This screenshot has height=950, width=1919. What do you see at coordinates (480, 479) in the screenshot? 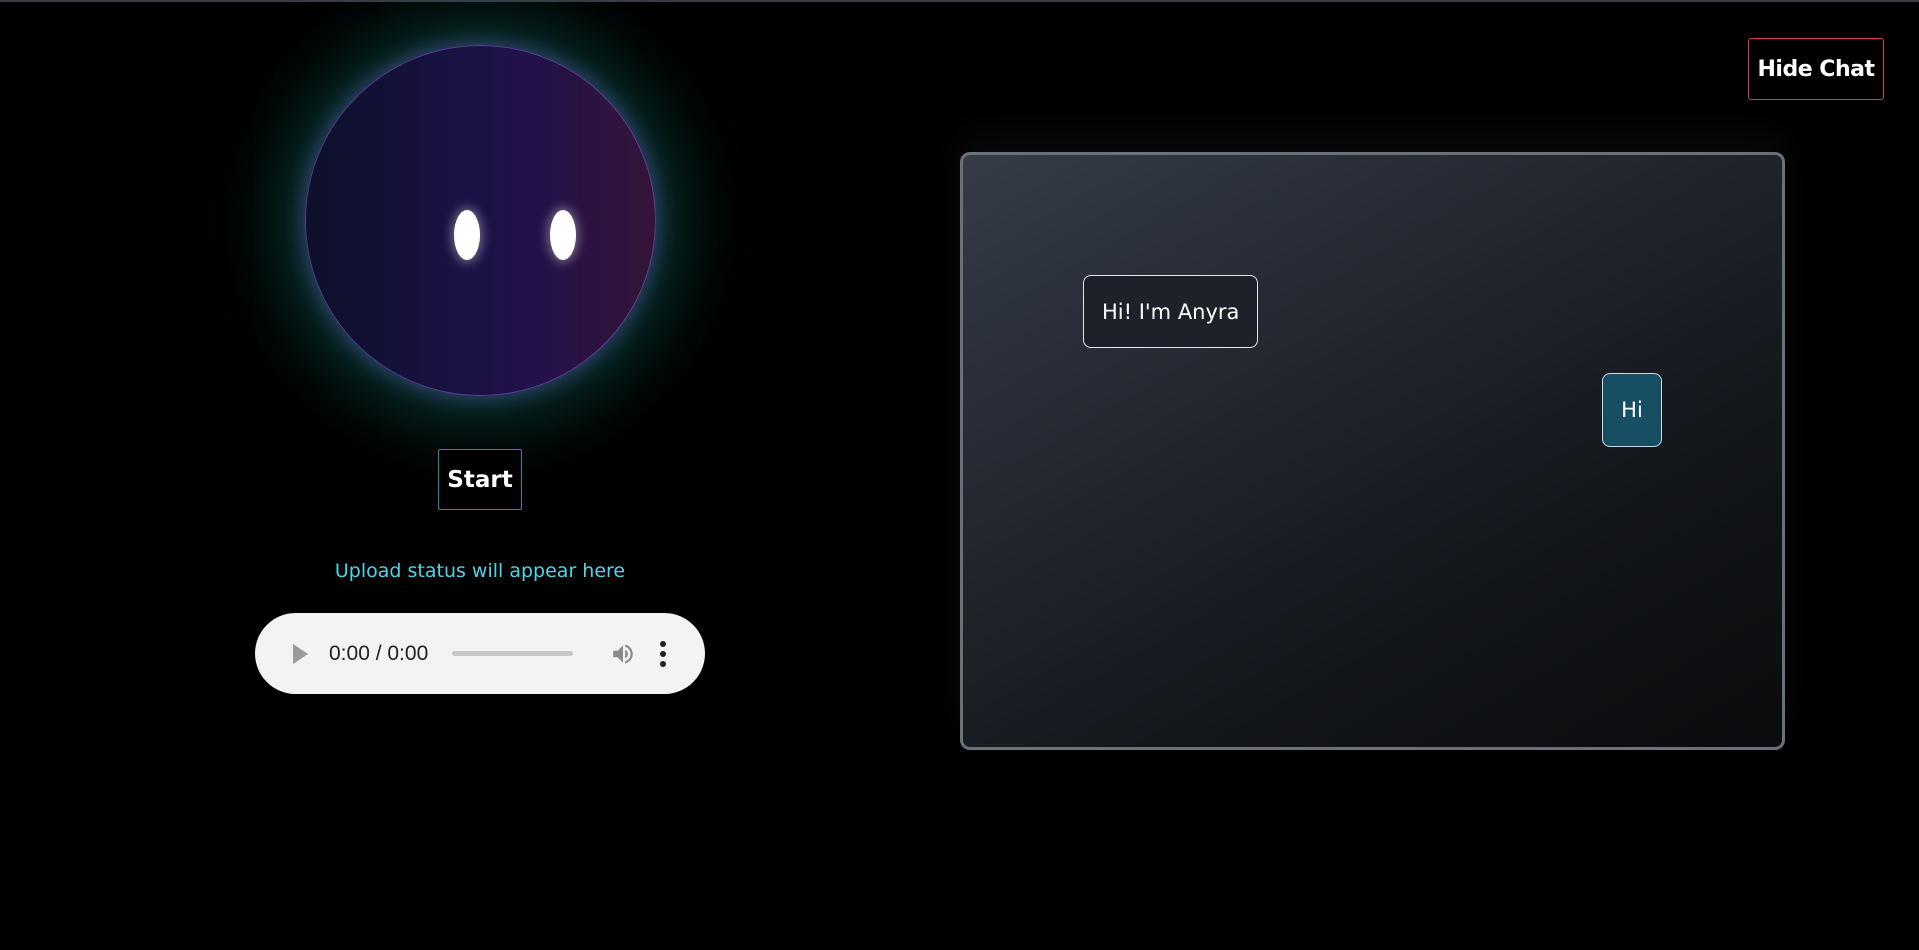
I see `start-button: Start` at bounding box center [480, 479].